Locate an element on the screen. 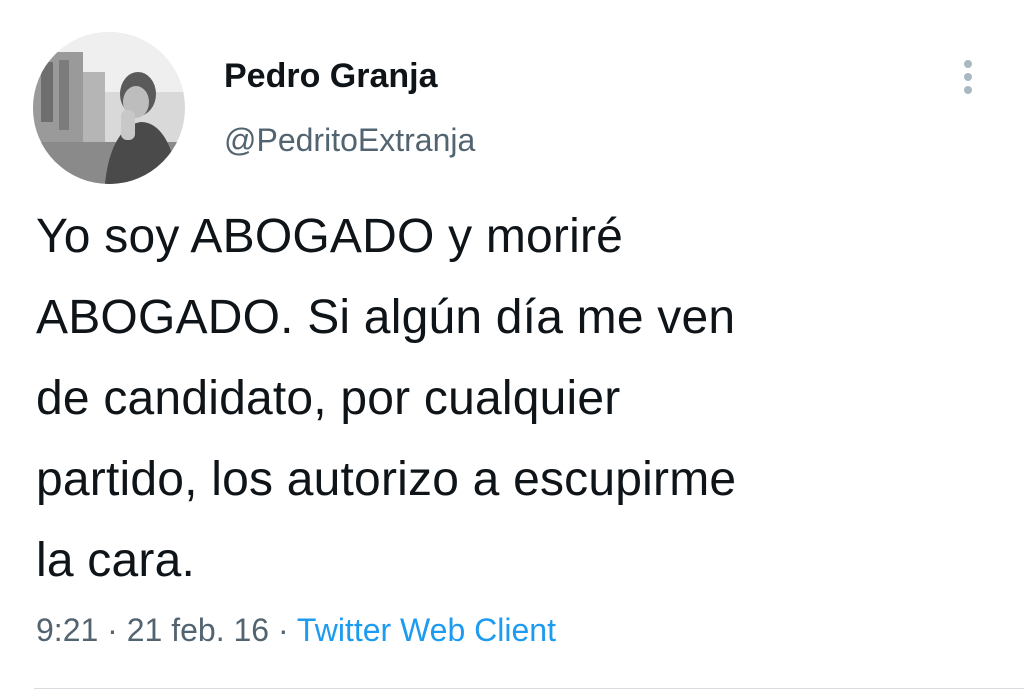 The width and height of the screenshot is (1024, 698). tweet-time: 9:21 is located at coordinates (67, 630).